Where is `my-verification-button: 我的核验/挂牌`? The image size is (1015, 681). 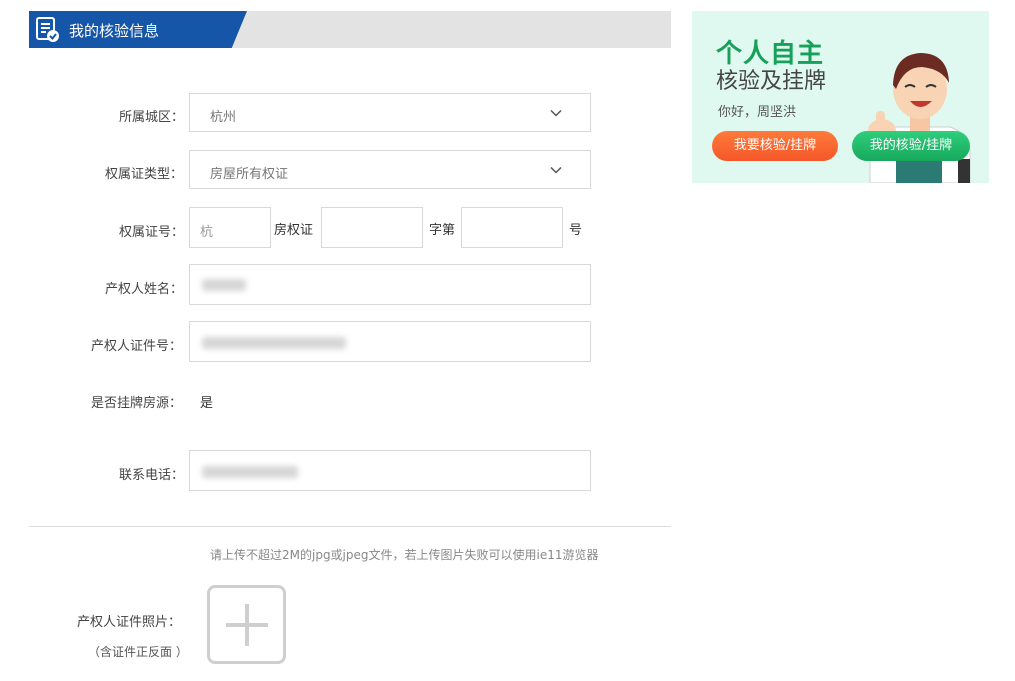 my-verification-button: 我的核验/挂牌 is located at coordinates (911, 146).